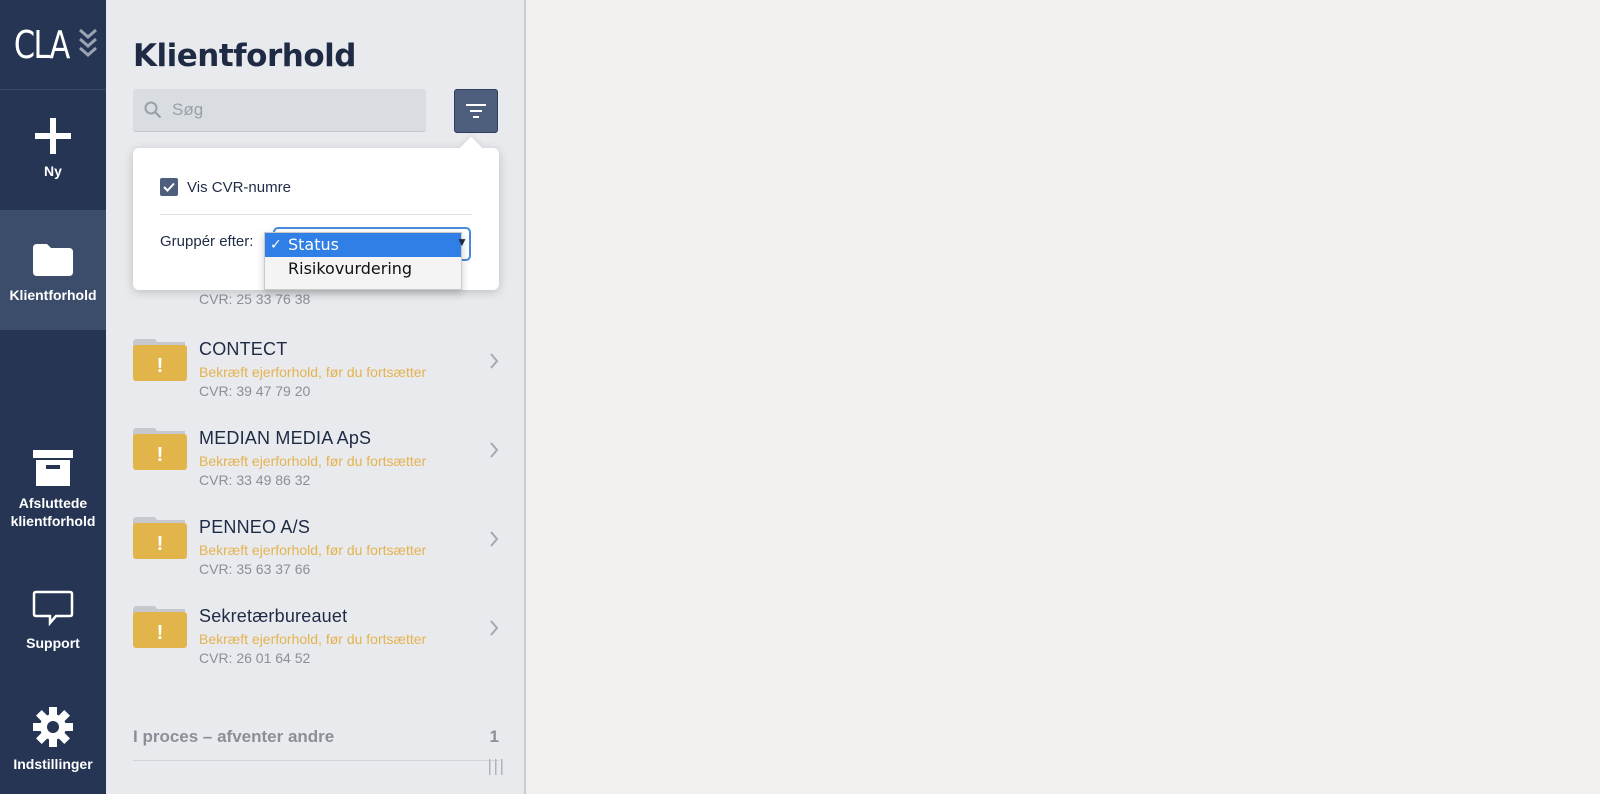 The height and width of the screenshot is (794, 1600). Describe the element at coordinates (53, 260) in the screenshot. I see `folder-icon` at that location.